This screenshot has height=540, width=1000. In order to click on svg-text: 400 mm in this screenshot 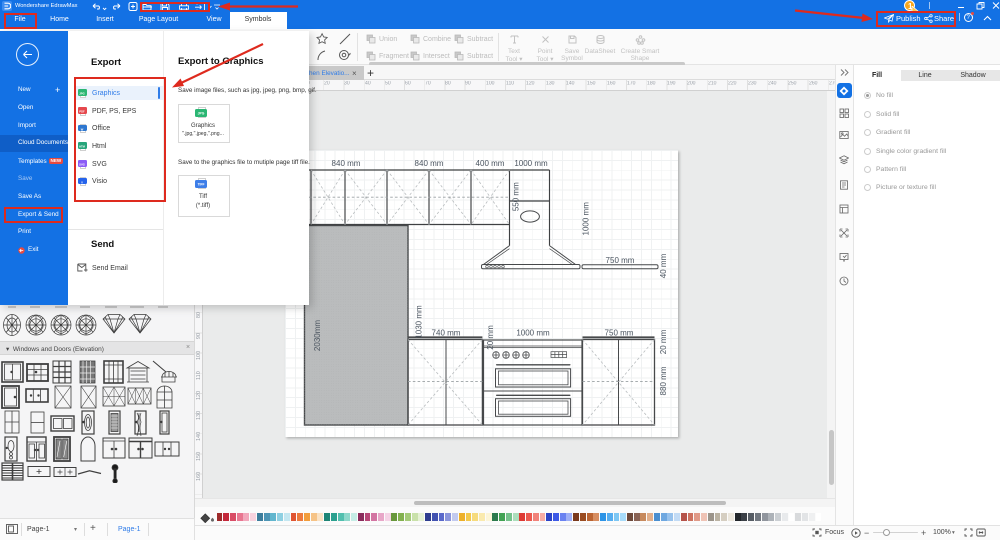, I will do `click(490, 163)`.